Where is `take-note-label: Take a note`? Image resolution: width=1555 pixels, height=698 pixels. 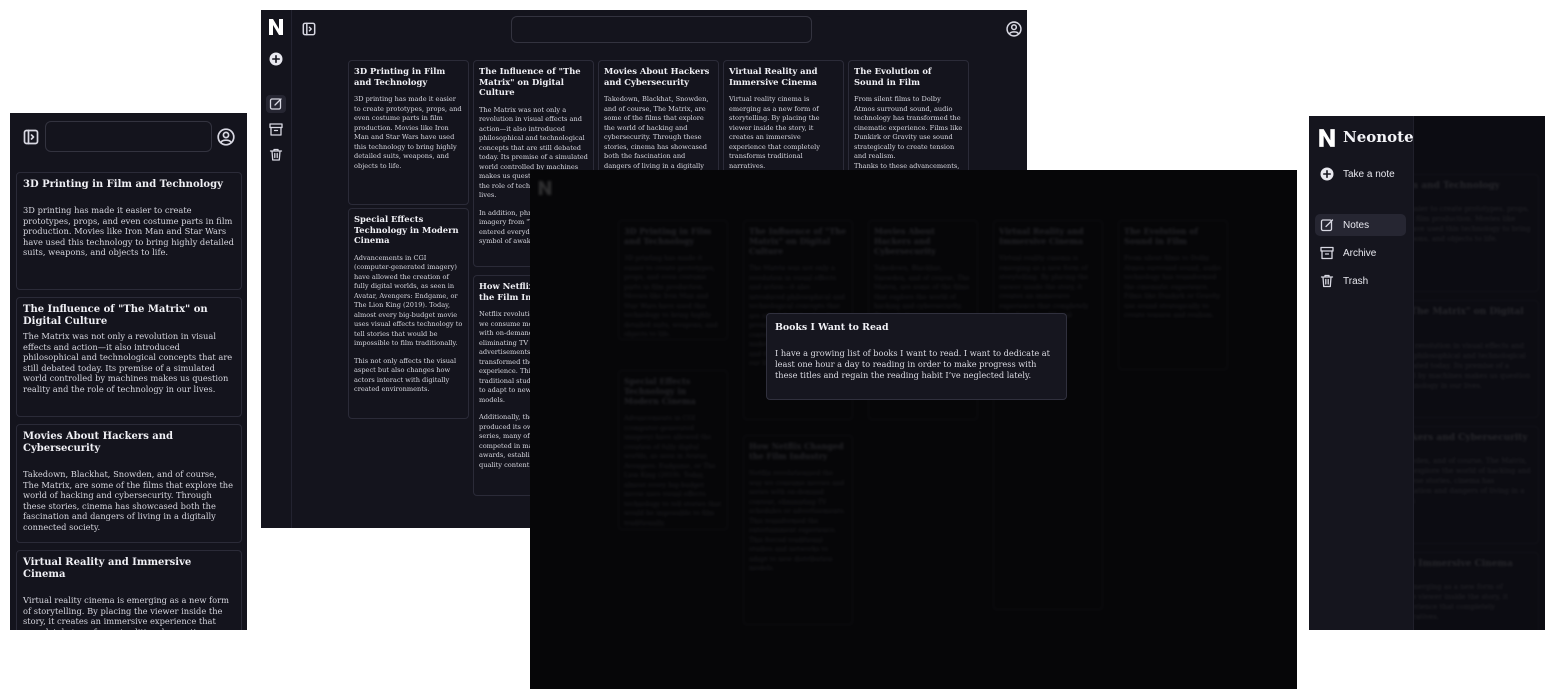 take-note-label: Take a note is located at coordinates (1369, 174).